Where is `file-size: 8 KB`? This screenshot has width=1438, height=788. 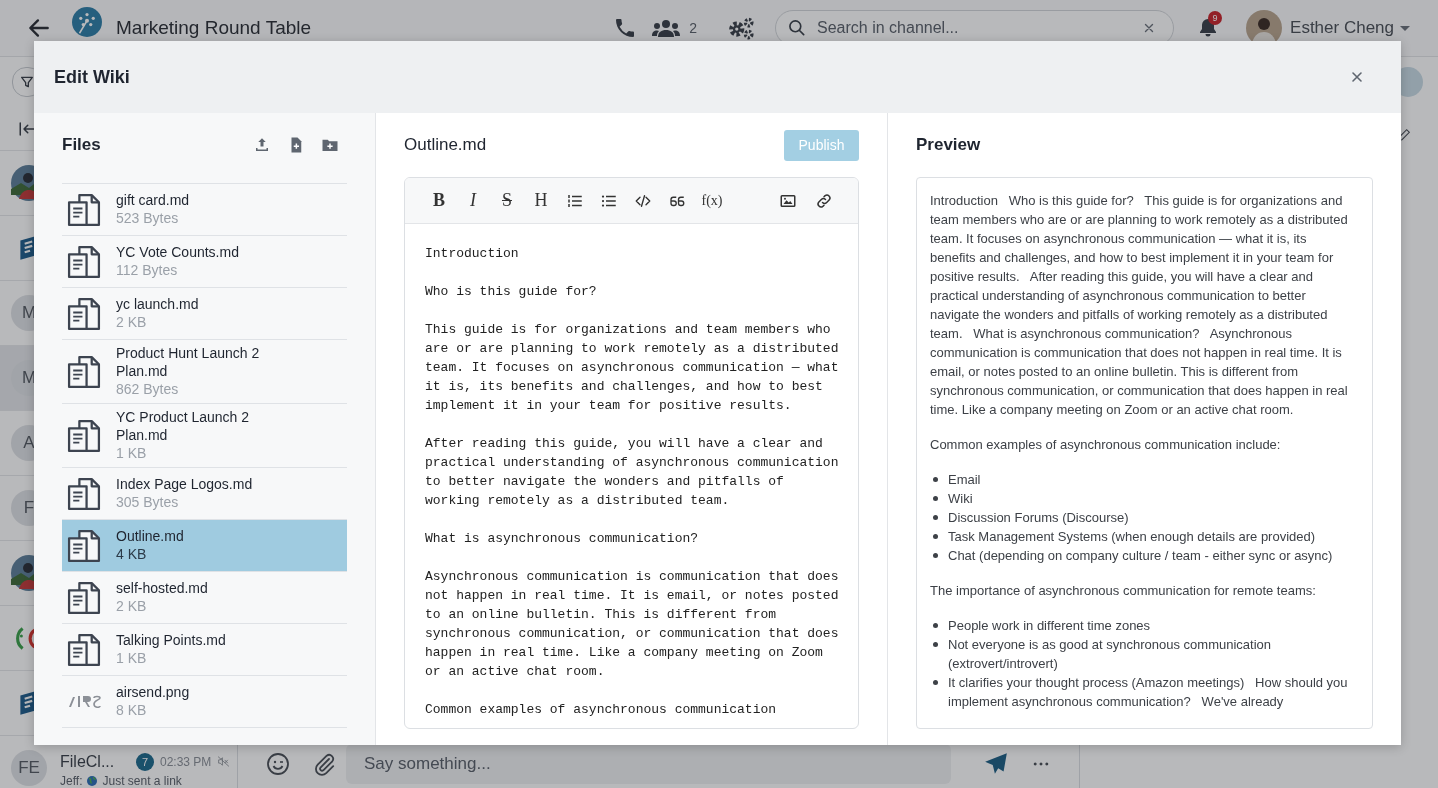 file-size: 8 KB is located at coordinates (132, 710).